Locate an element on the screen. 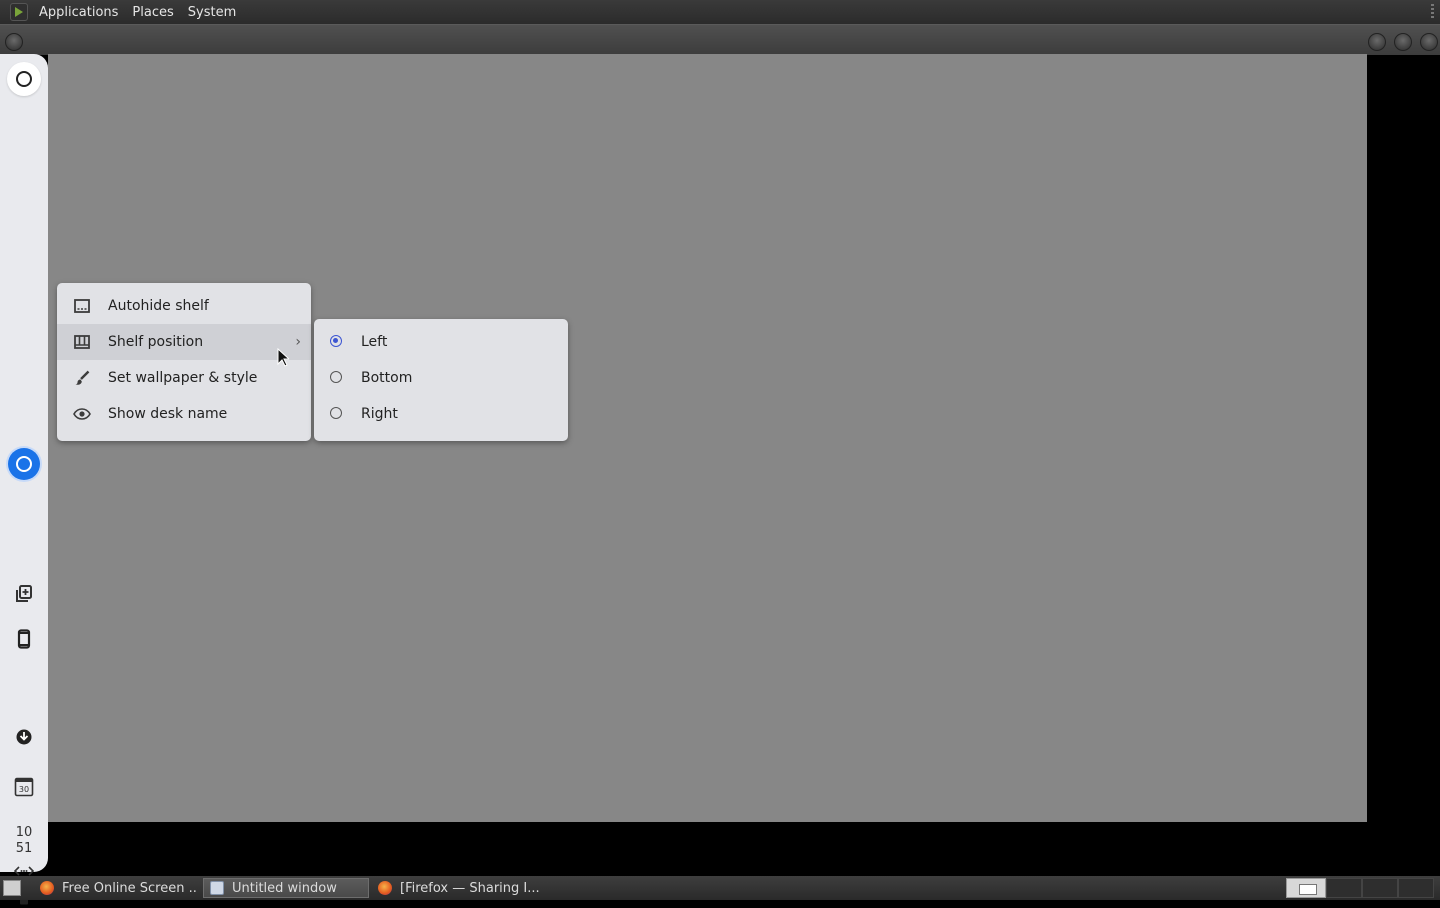  option-label: Right is located at coordinates (379, 414).